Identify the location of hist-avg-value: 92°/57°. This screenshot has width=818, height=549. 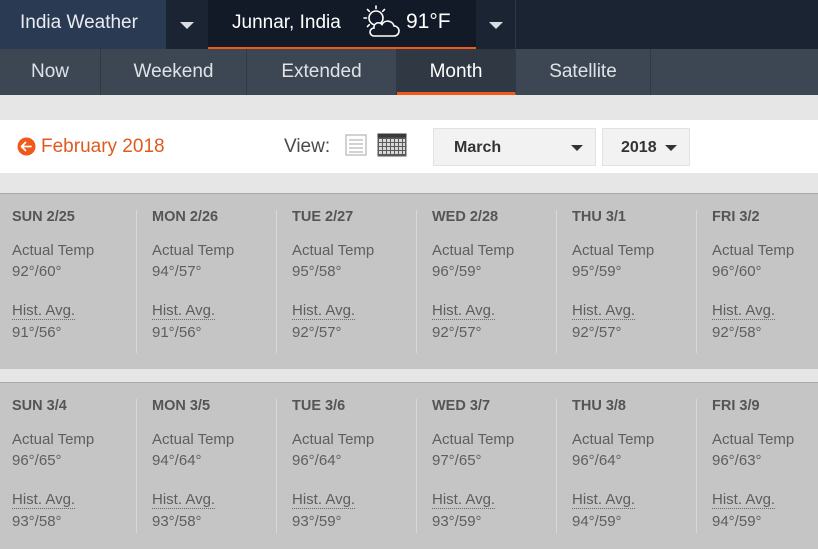
(597, 332).